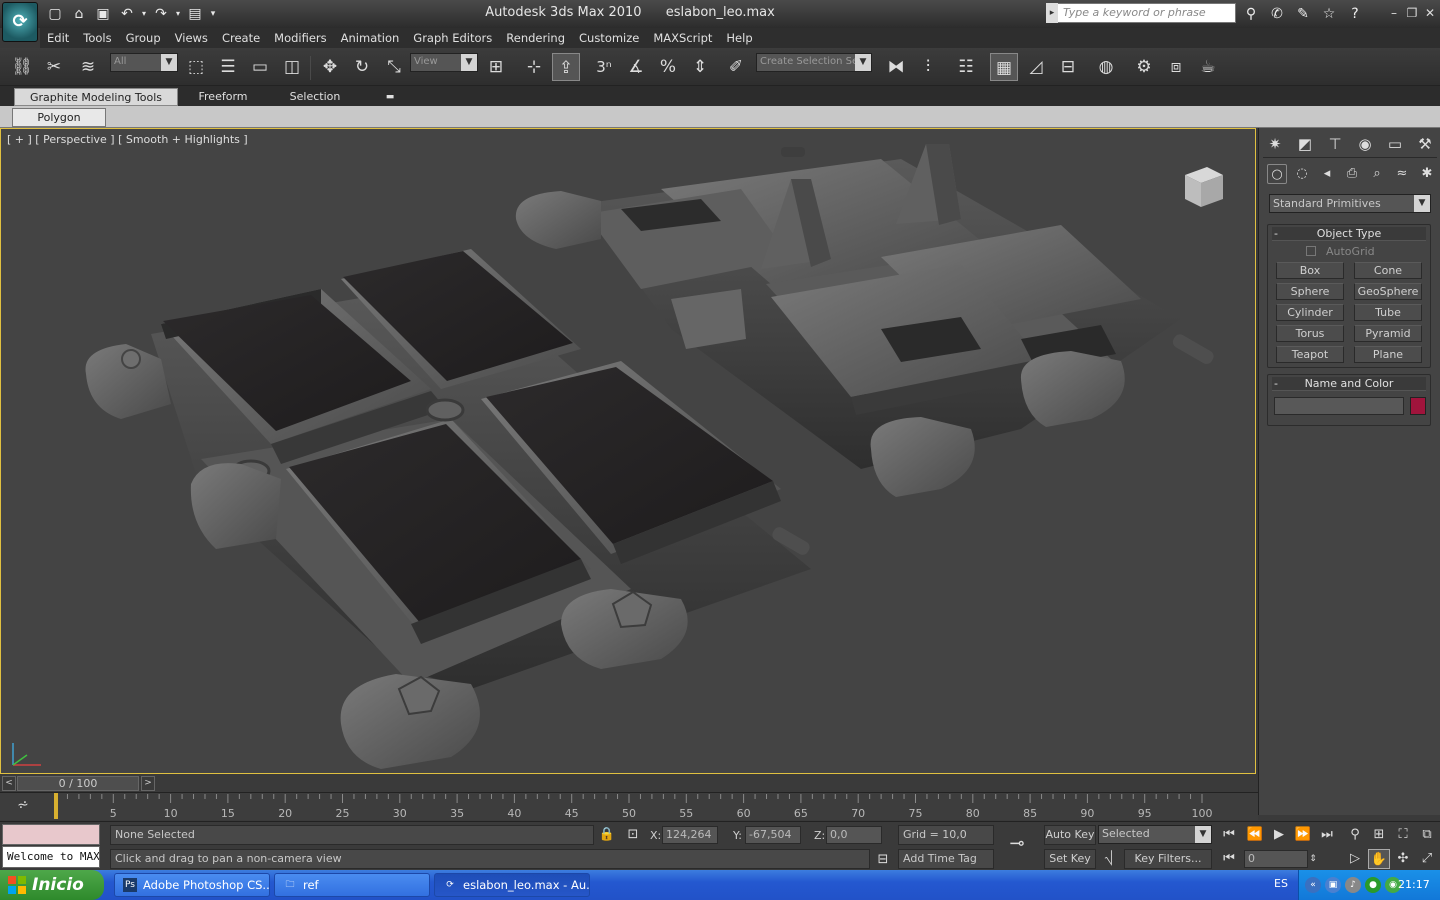 The height and width of the screenshot is (900, 1440). What do you see at coordinates (773, 835) in the screenshot?
I see `y-coordinate-input: -67,504` at bounding box center [773, 835].